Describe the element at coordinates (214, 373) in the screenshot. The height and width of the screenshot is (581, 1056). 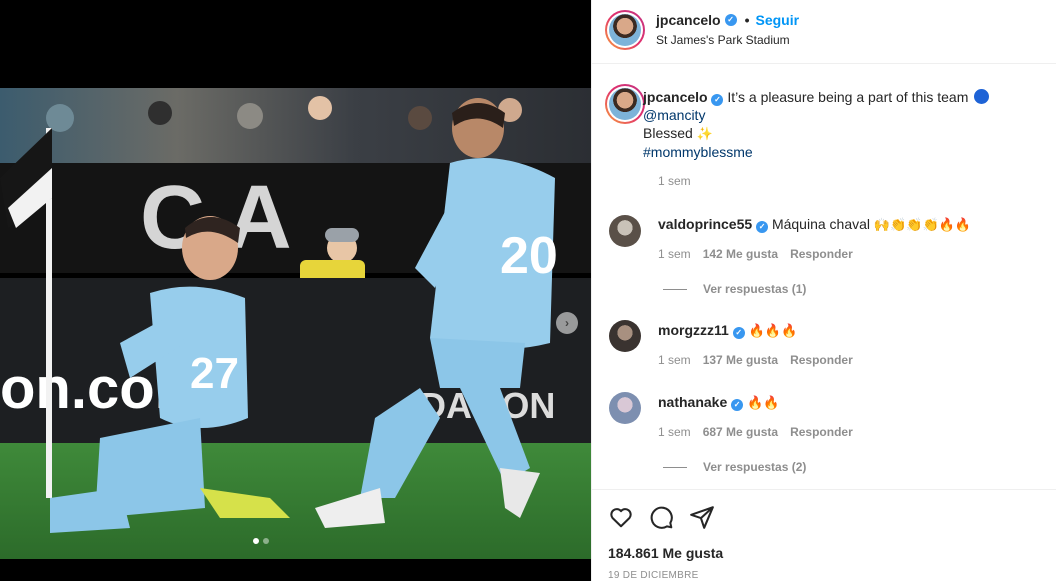
I see `jersey-number-27: 27` at that location.